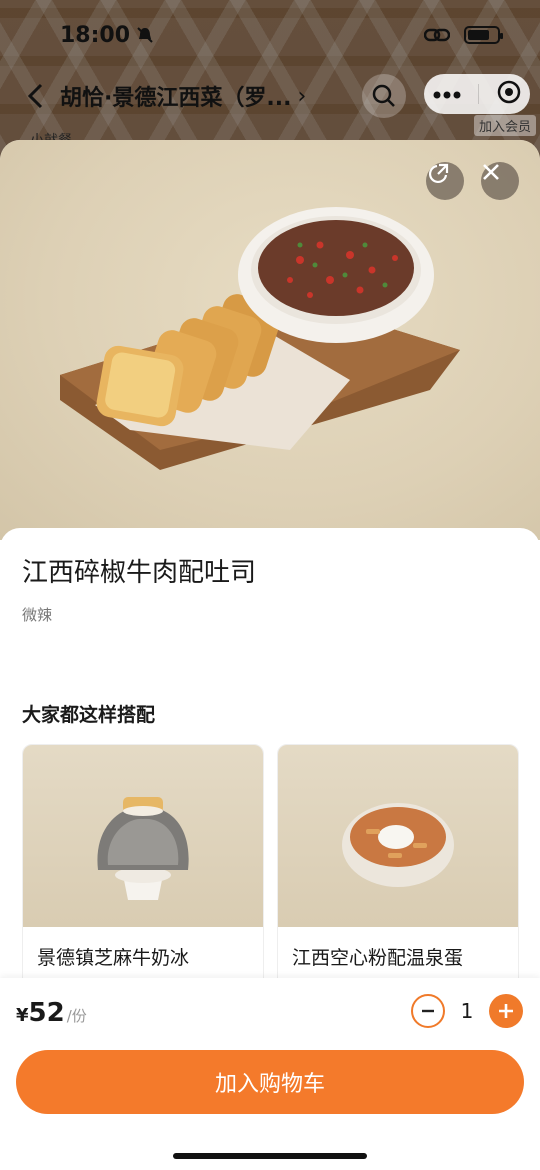  I want to click on back-button, so click(36, 96).